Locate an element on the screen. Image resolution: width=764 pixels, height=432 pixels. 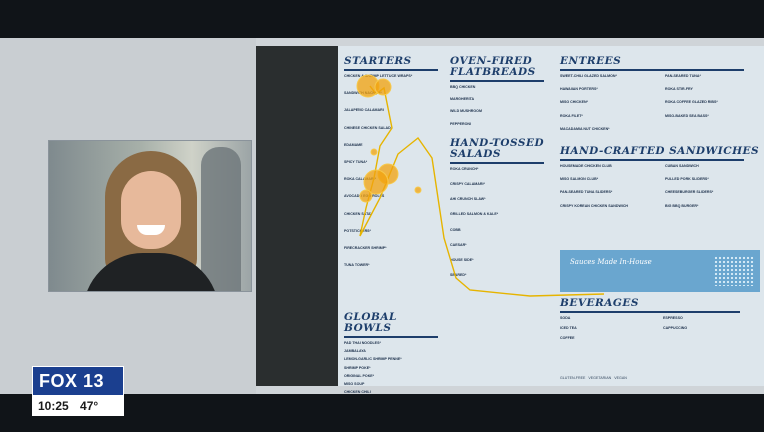
station-logo: FOX 13 is located at coordinates (78, 381).